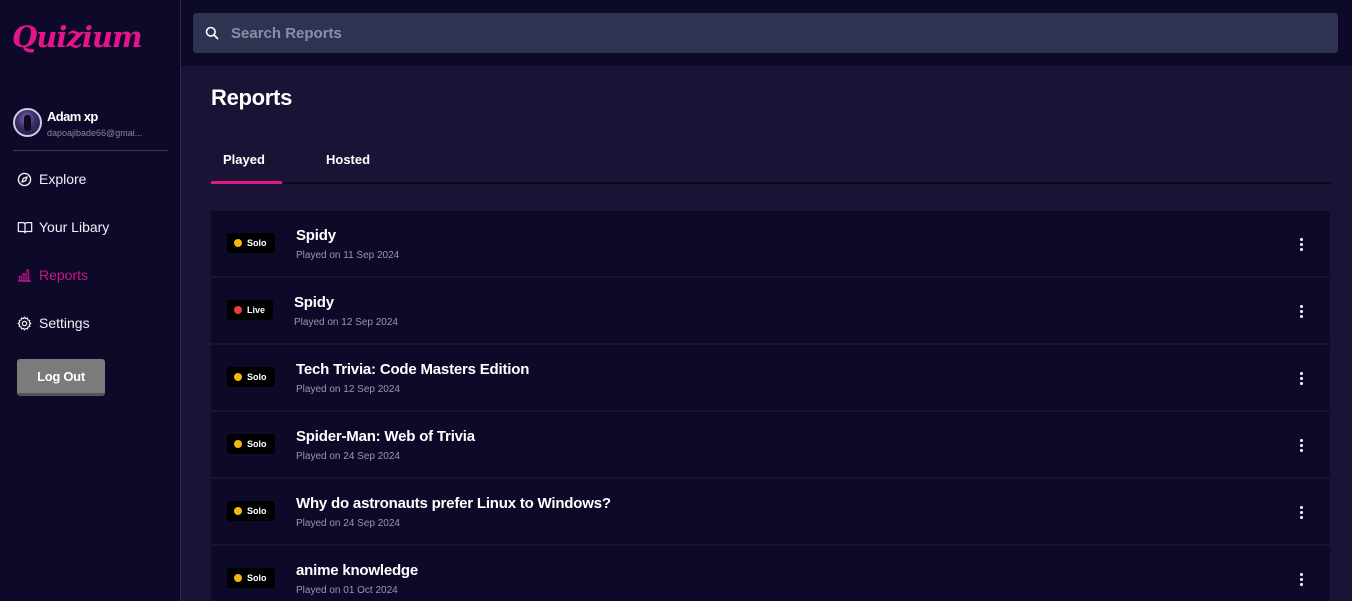  What do you see at coordinates (776, 33) in the screenshot?
I see `search-input` at bounding box center [776, 33].